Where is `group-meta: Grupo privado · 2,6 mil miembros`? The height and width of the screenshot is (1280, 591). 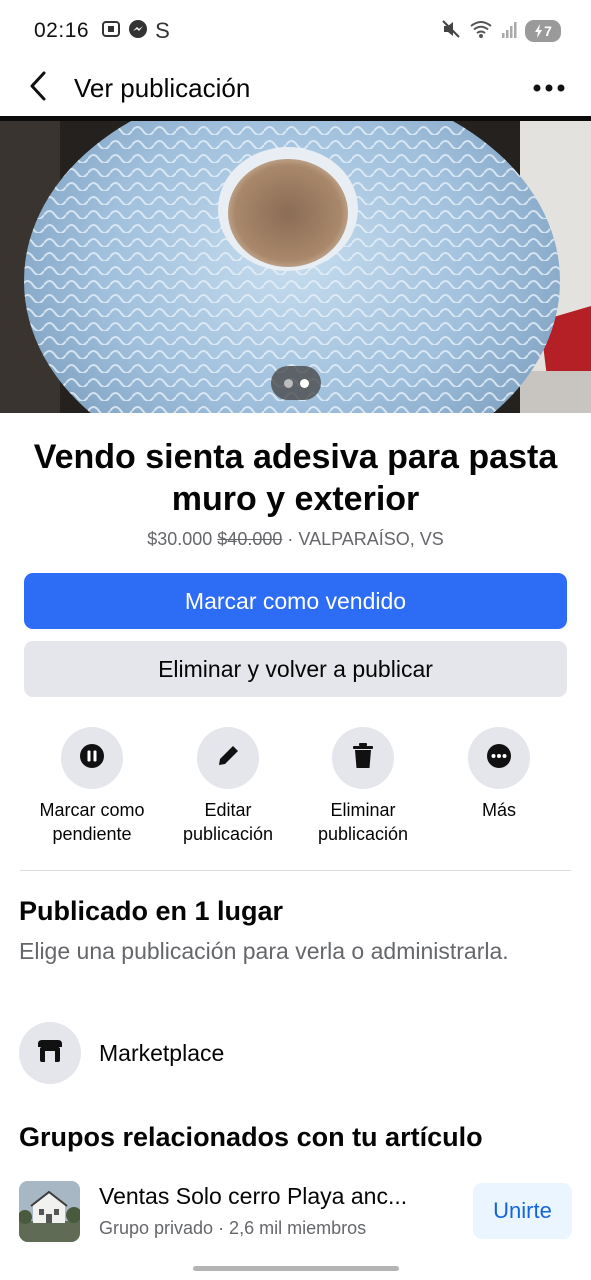
group-meta: Grupo privado · 2,6 mil miembros is located at coordinates (233, 1228).